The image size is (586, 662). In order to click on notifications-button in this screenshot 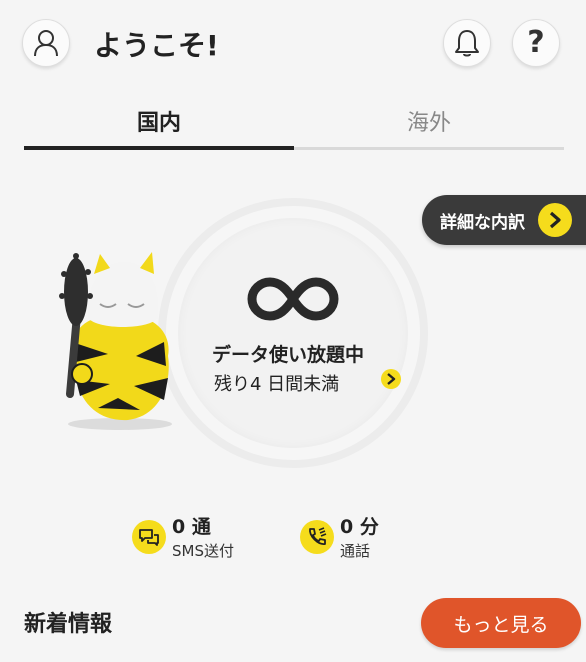, I will do `click(467, 43)`.